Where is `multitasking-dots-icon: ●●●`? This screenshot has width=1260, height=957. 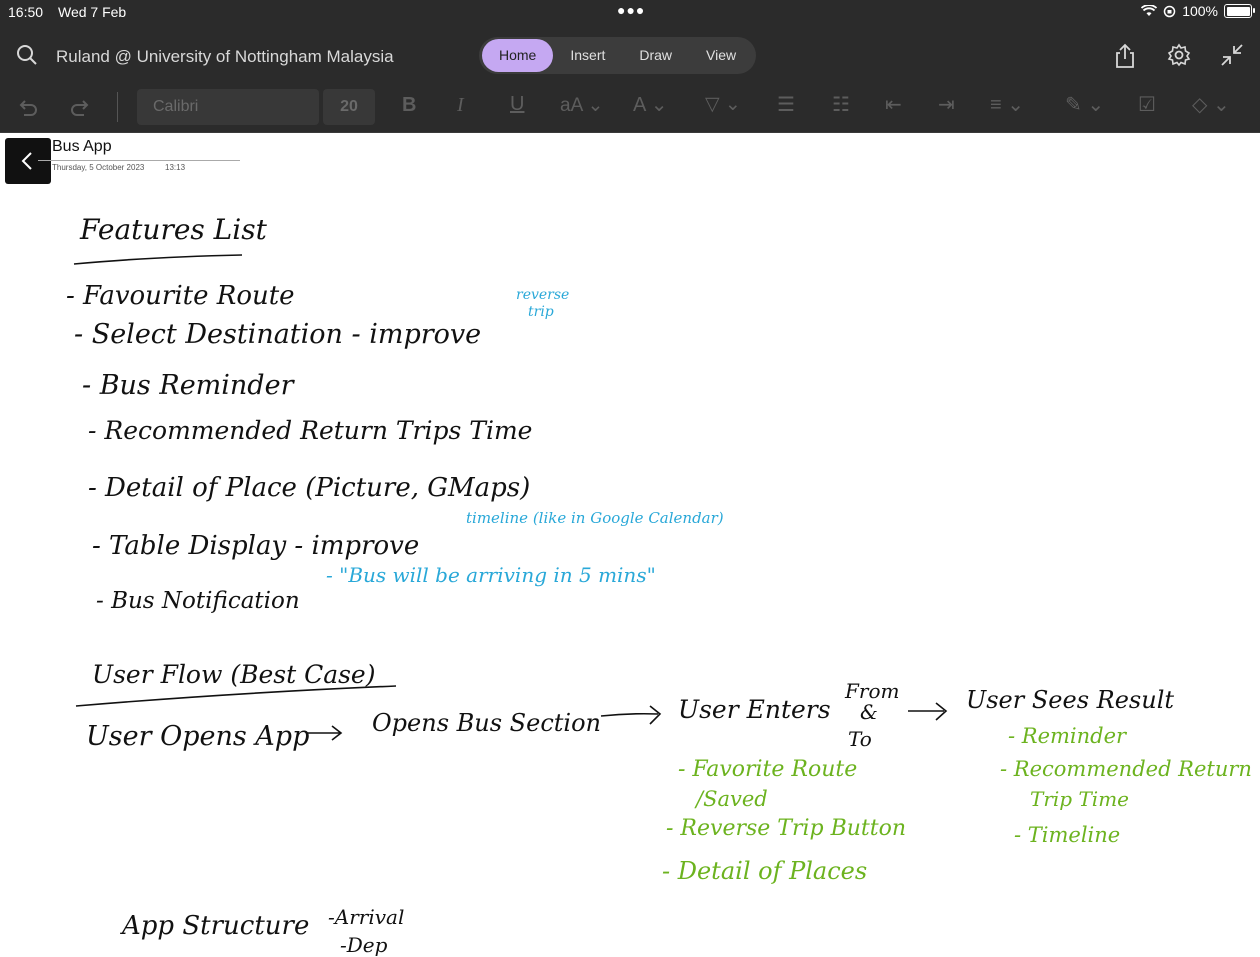 multitasking-dots-icon: ●●● is located at coordinates (631, 10).